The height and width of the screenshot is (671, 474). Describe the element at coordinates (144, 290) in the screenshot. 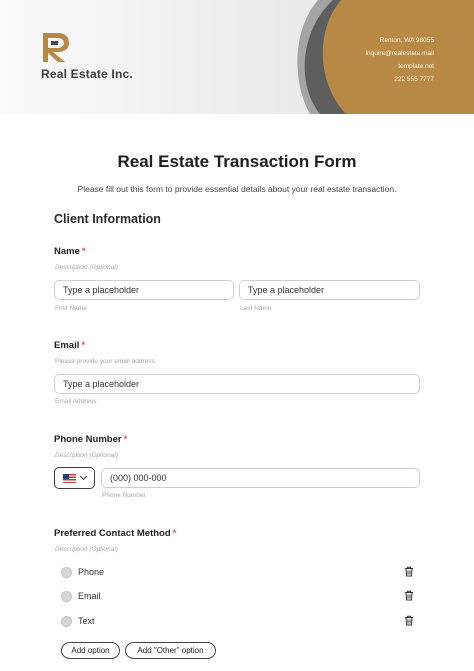

I see `first-name-input: Type a placeholder` at that location.